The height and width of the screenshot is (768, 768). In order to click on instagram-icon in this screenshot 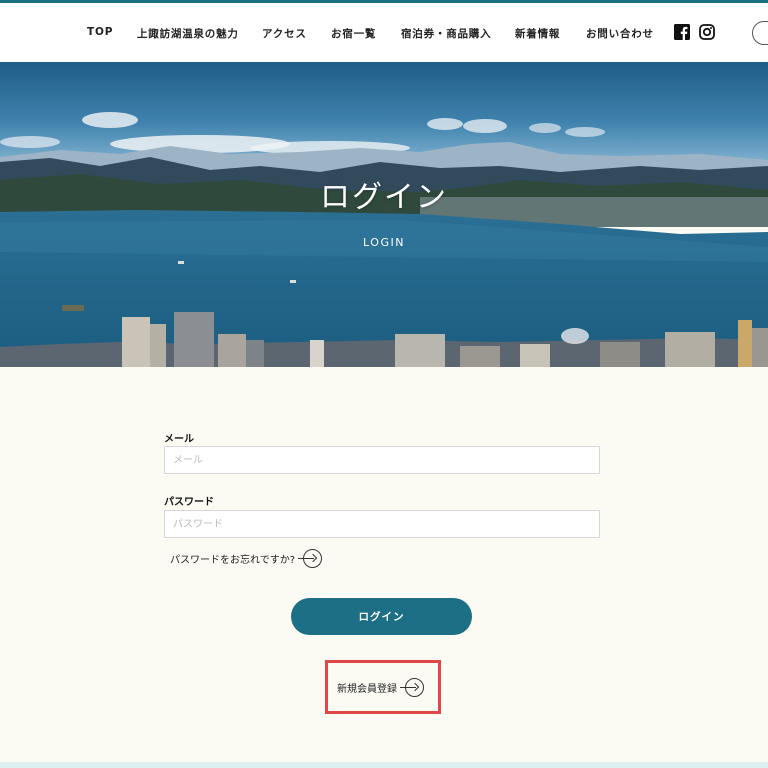, I will do `click(707, 32)`.